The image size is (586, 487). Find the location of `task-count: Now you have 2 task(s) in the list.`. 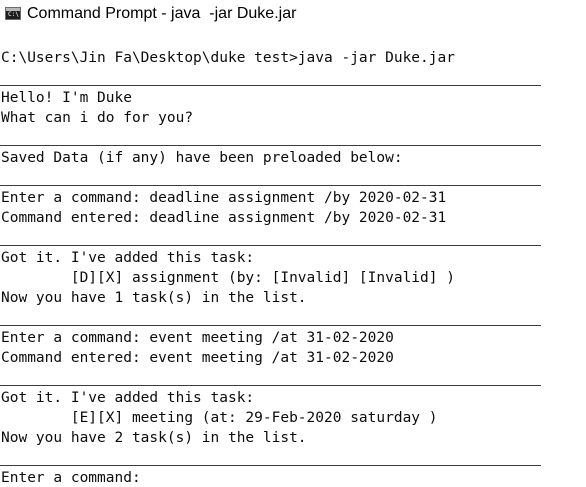

task-count: Now you have 2 task(s) in the list. is located at coordinates (154, 438).